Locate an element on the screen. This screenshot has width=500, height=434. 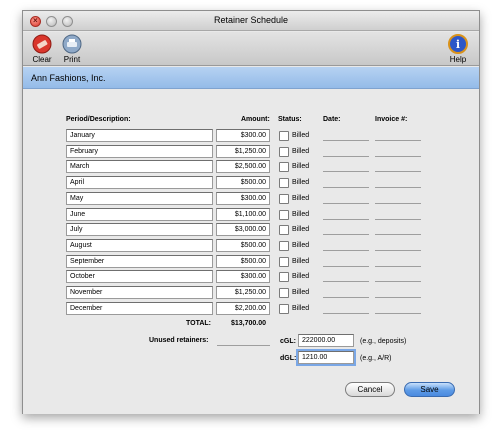
amount-field: $3,000.00 is located at coordinates (243, 229).